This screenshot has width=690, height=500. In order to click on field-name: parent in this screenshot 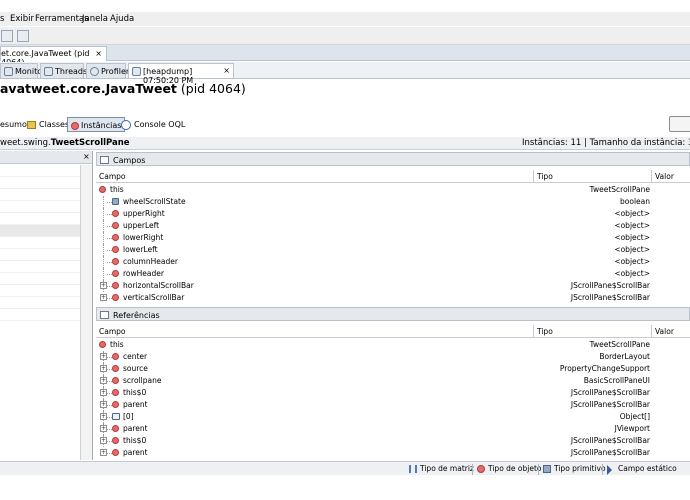, I will do `click(135, 452)`.